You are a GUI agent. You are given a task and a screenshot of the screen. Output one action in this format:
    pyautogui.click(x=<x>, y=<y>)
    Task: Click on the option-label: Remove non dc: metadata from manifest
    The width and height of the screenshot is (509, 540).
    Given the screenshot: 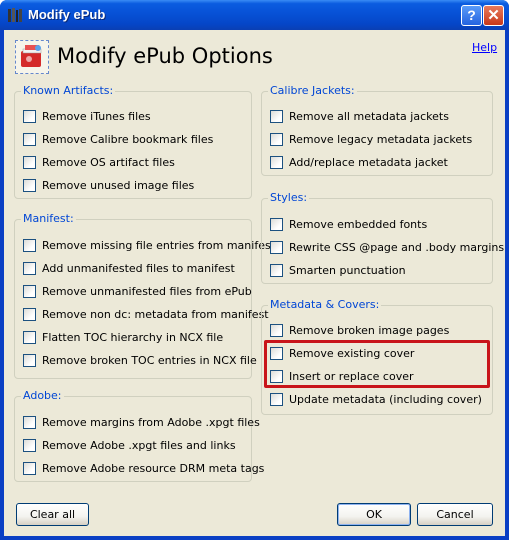 What is the action you would take?
    pyautogui.click(x=155, y=314)
    